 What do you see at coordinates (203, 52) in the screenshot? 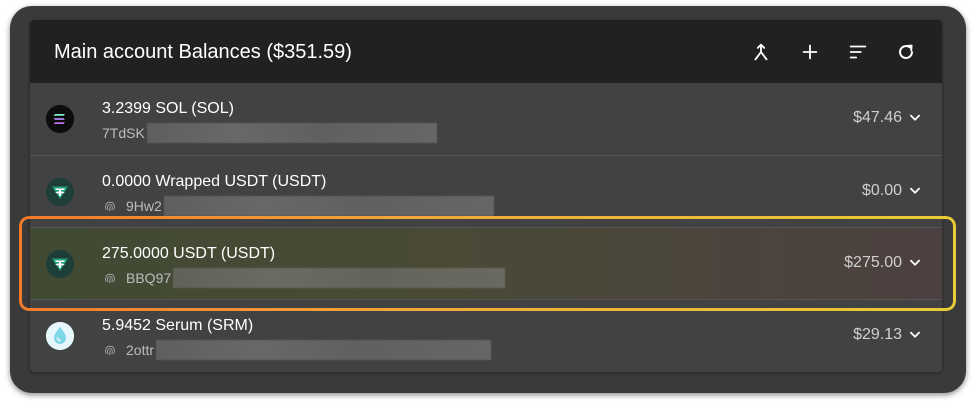
I see `balances-title: Main account Balances ($351.59)` at bounding box center [203, 52].